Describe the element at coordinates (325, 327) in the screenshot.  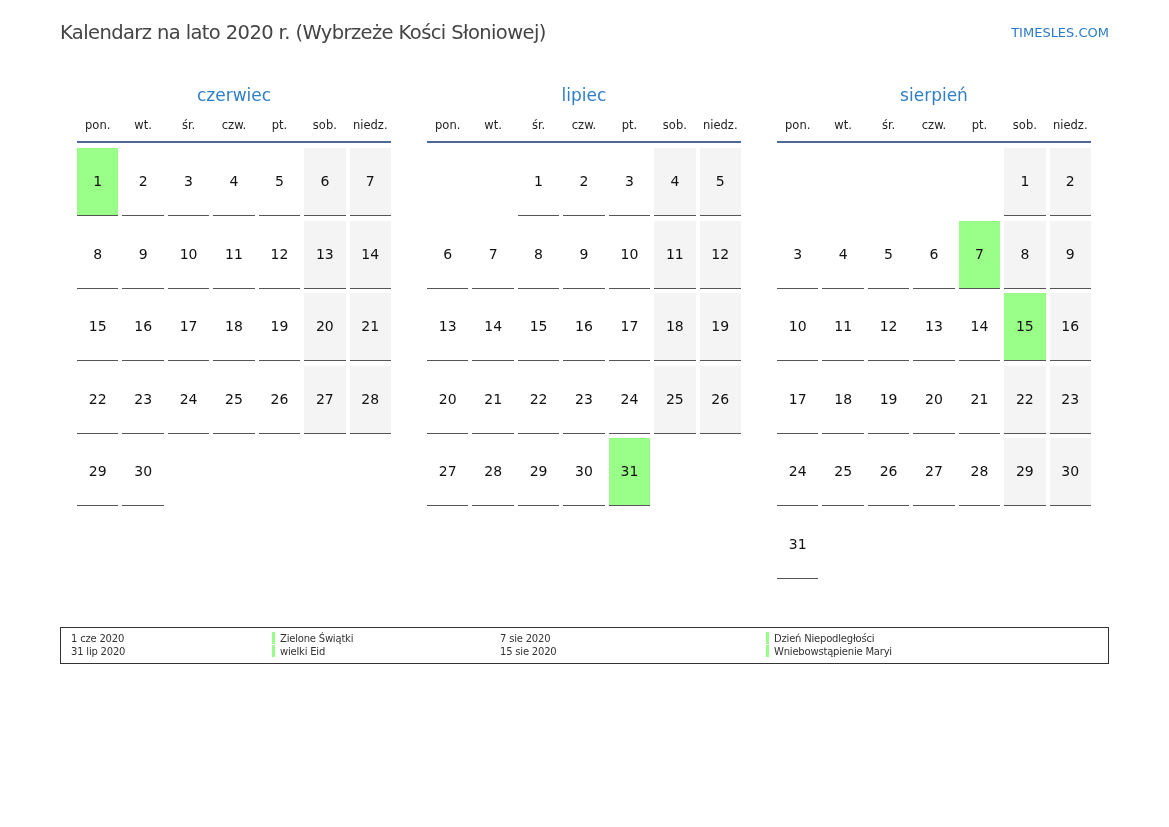
I see `day-cell: 20` at that location.